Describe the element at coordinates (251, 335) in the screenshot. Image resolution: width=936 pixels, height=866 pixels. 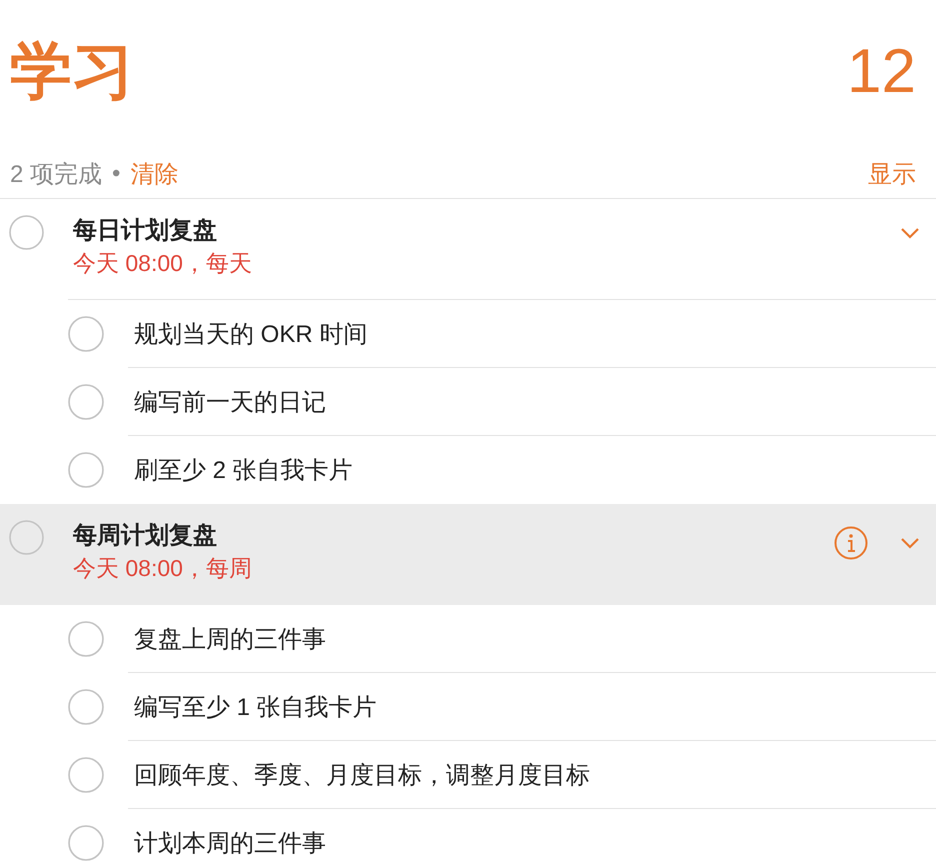
I see `subtask-title: 规划当天的 OKR 时间` at that location.